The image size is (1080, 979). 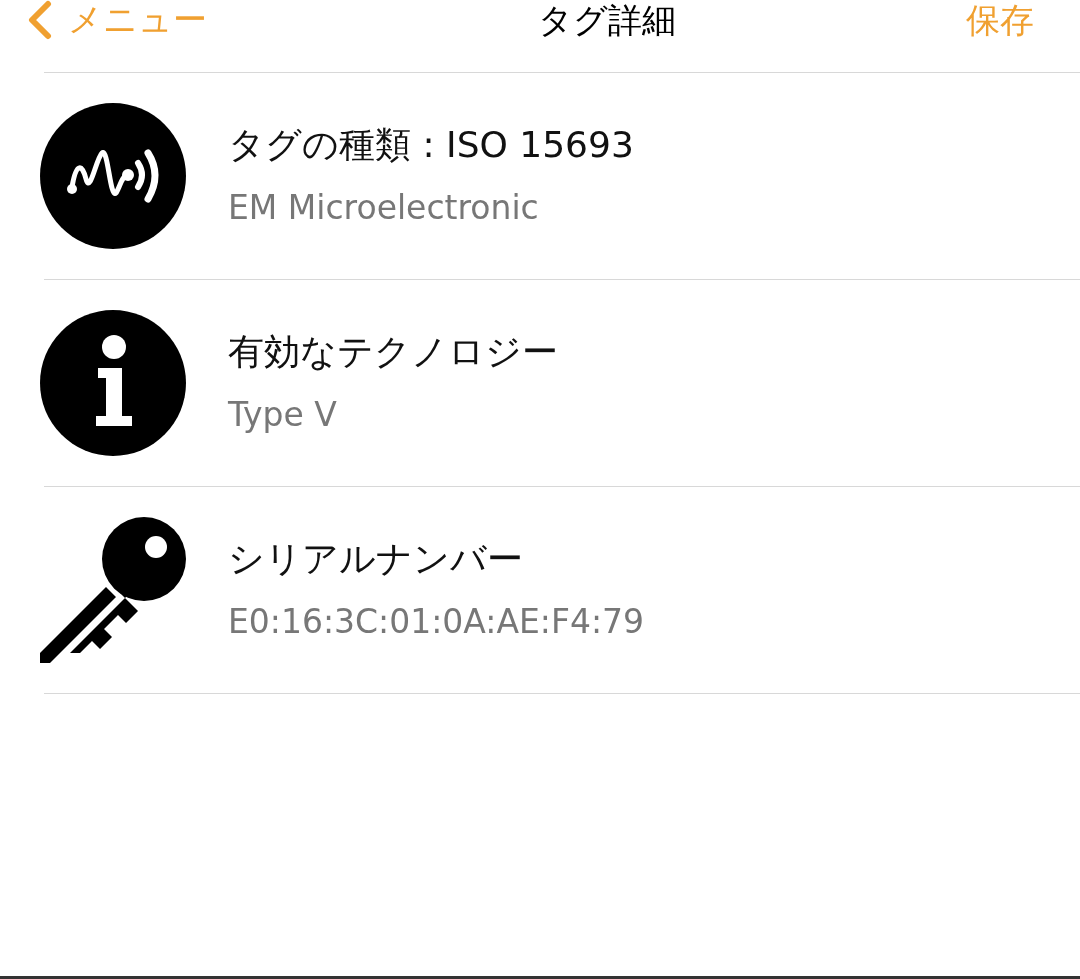 What do you see at coordinates (436, 622) in the screenshot?
I see `row-detail: E0:16:3C:01:0A:AE:F4:79` at bounding box center [436, 622].